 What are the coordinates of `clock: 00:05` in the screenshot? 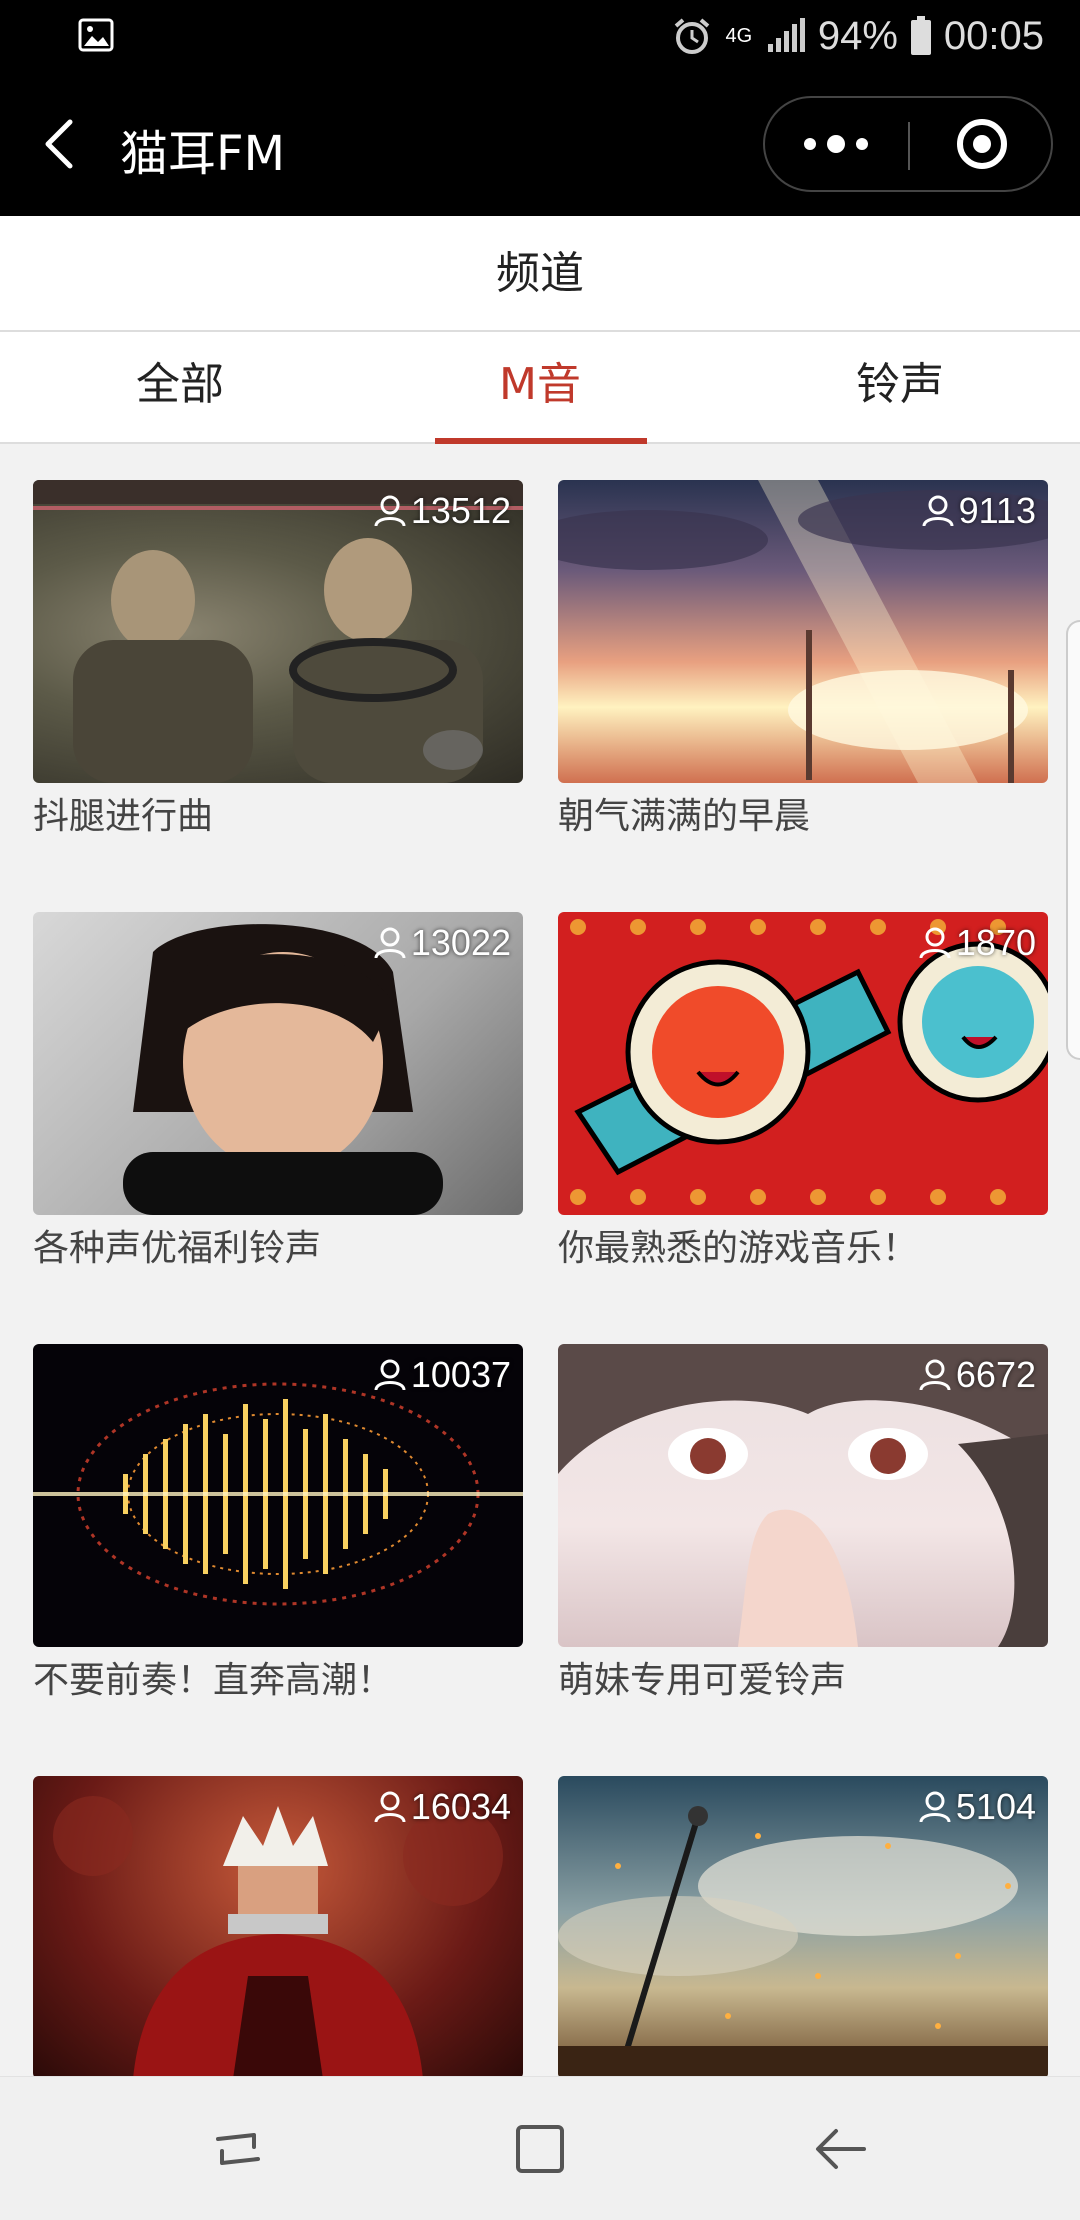 It's located at (993, 35).